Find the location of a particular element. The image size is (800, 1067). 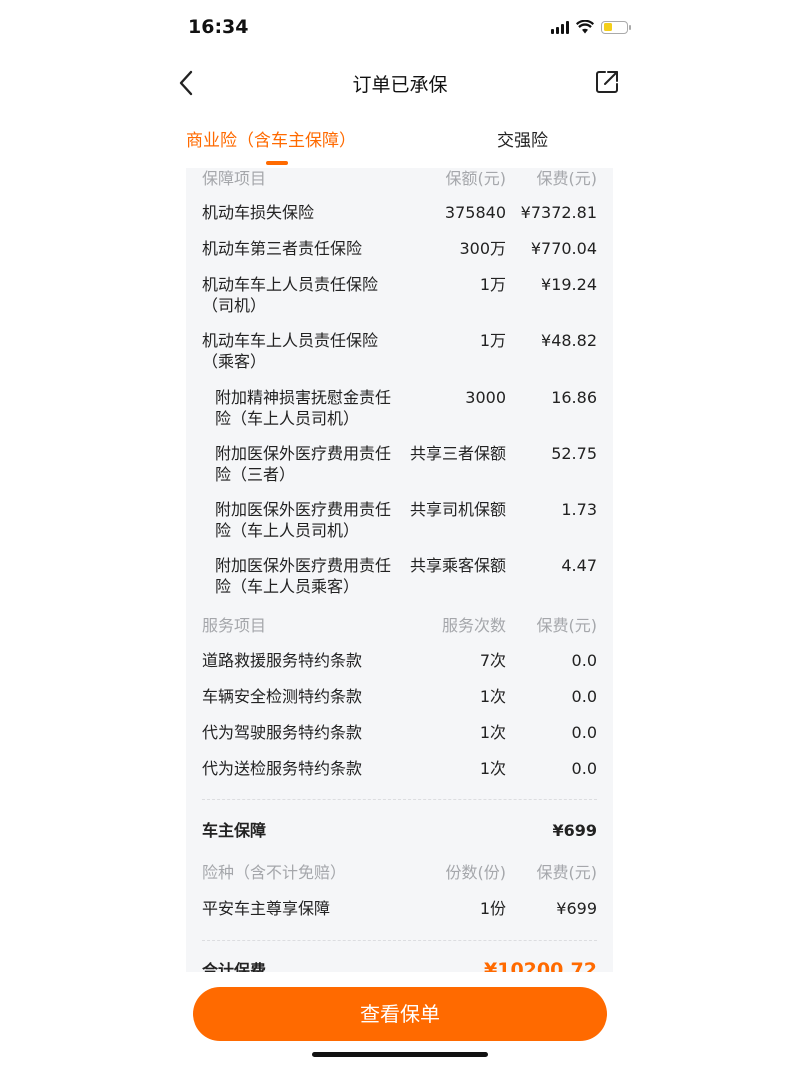

coverage-name: 机动车车上人员责任保险（司机） is located at coordinates (290, 295).